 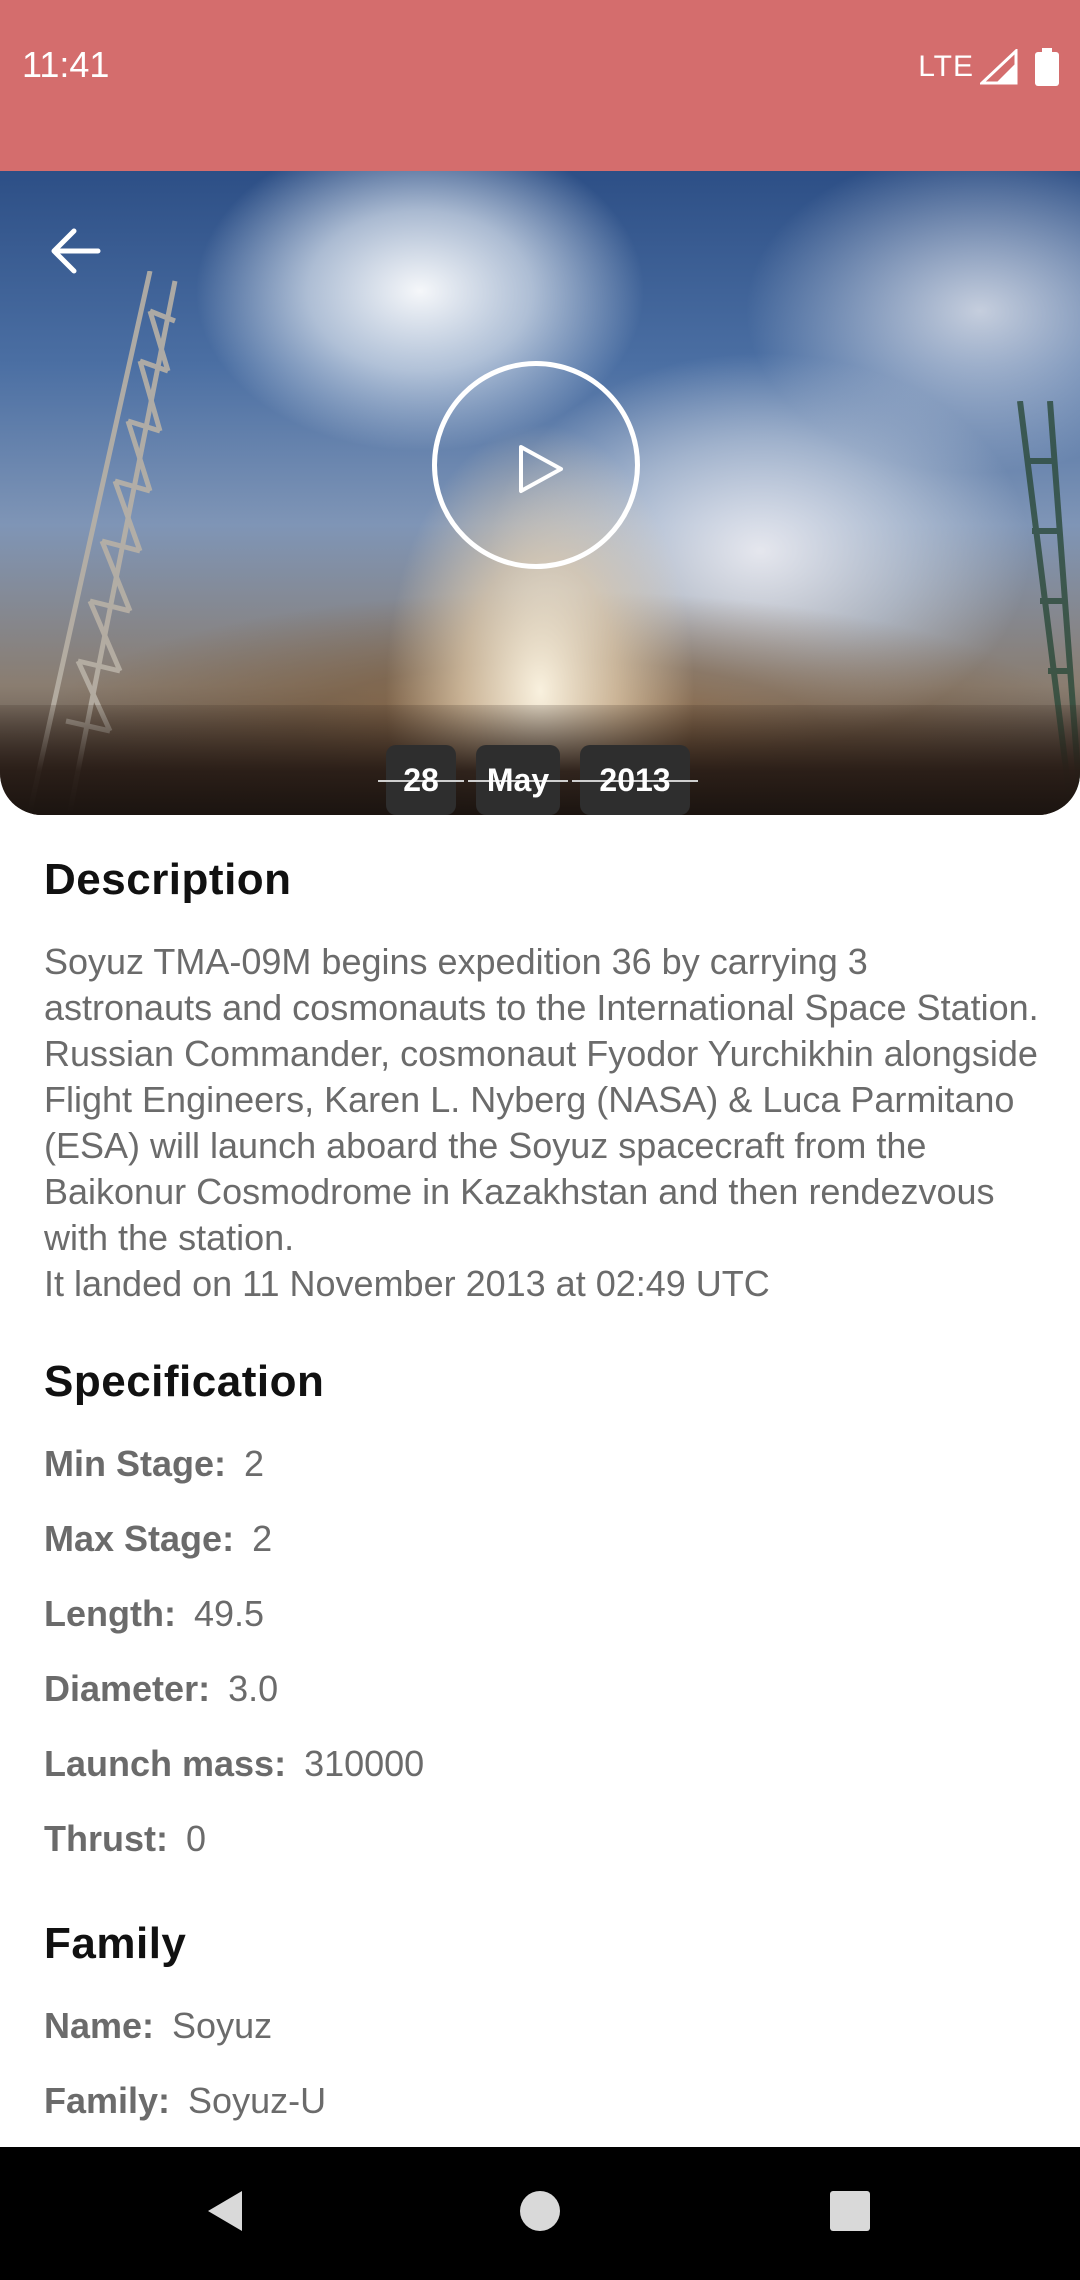 What do you see at coordinates (158, 2025) in the screenshot?
I see `family-row-name: Name: Soyuz` at bounding box center [158, 2025].